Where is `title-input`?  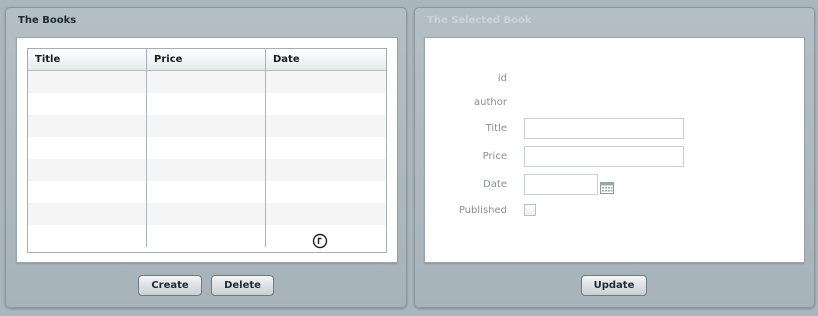
title-input is located at coordinates (604, 128).